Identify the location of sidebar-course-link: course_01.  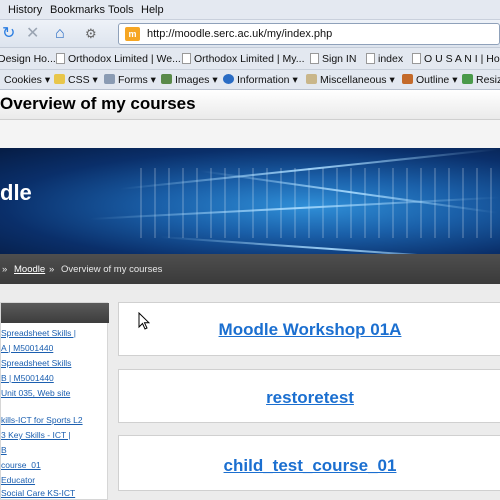
(21, 465).